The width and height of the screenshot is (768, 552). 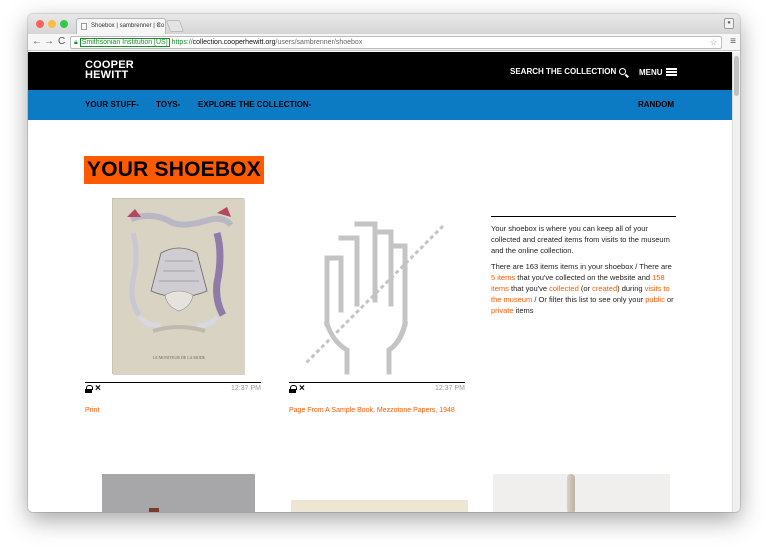 I want to click on search-collection-label: SEARCH THE COLLECTION, so click(x=563, y=71).